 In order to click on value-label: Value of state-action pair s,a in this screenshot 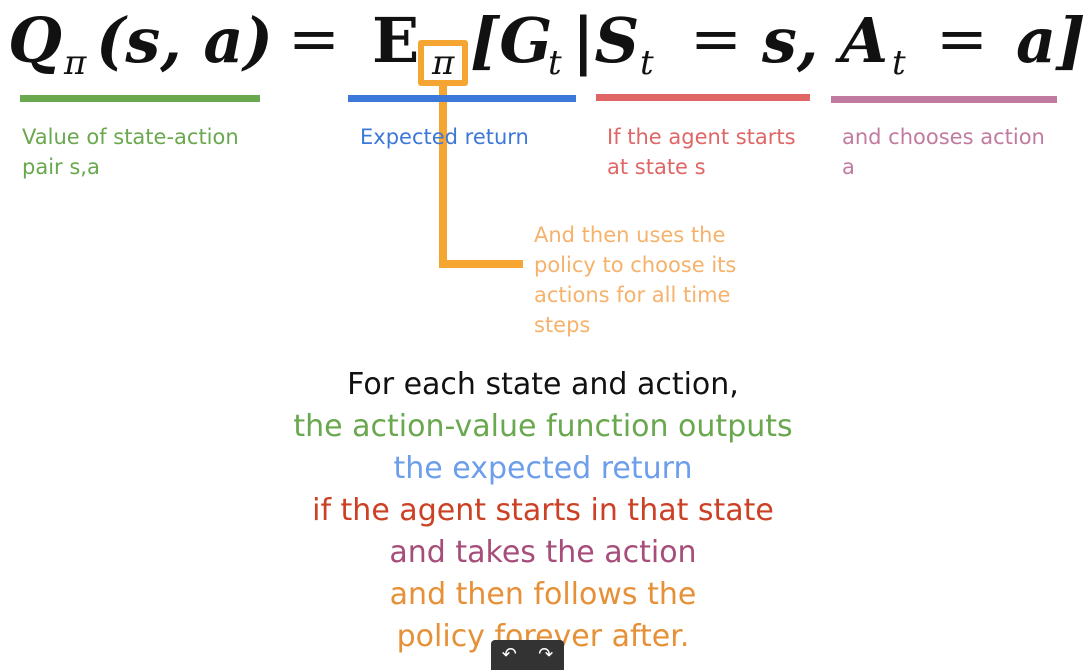, I will do `click(130, 152)`.